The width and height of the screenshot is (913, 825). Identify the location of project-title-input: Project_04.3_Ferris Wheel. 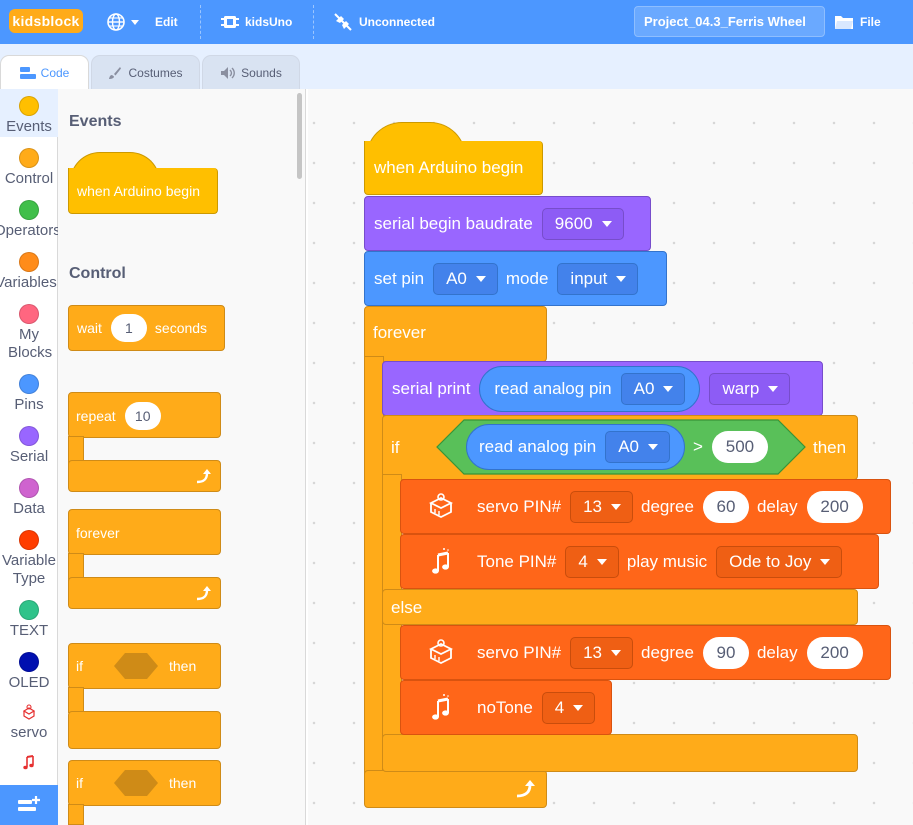
(729, 21).